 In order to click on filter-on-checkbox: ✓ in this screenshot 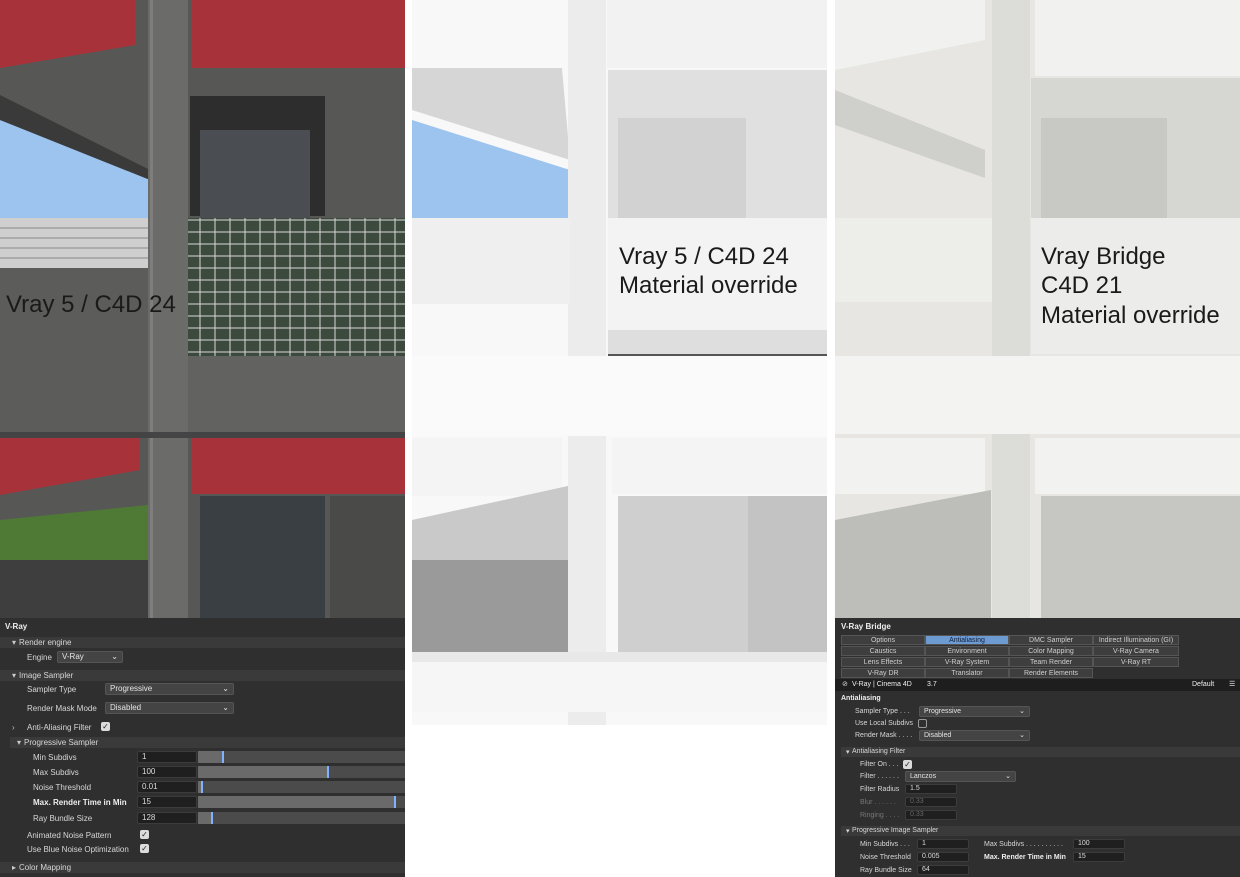, I will do `click(907, 764)`.